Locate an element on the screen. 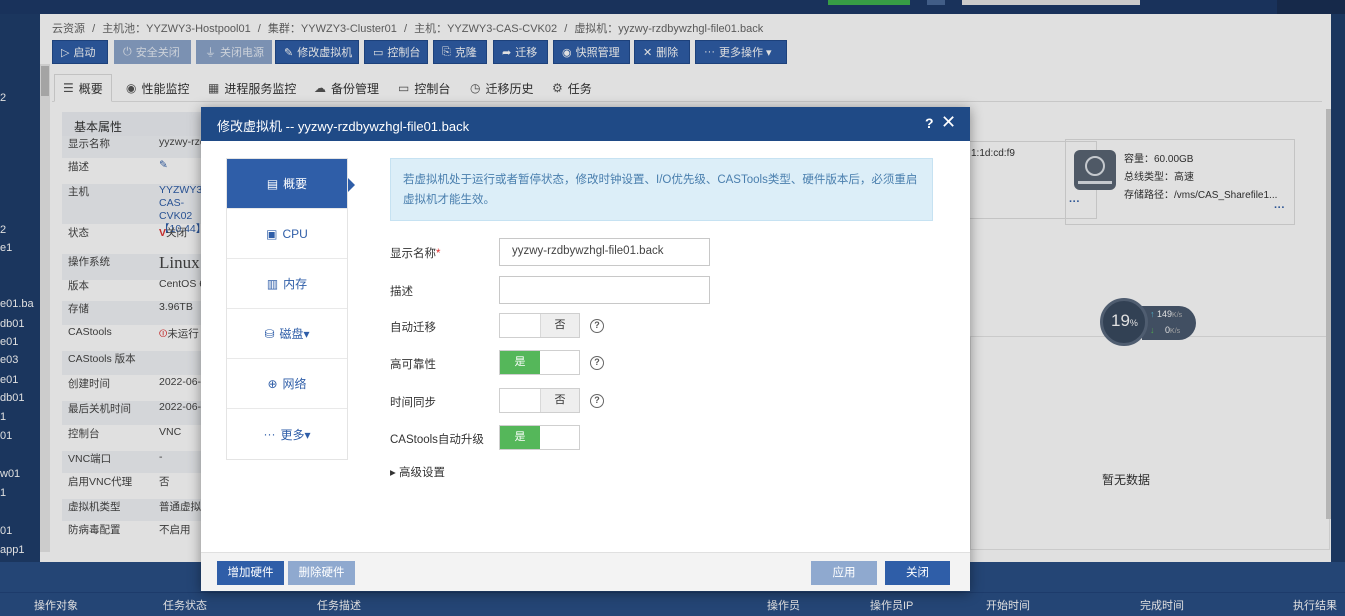 Image resolution: width=1345 pixels, height=616 pixels. top-right-area is located at coordinates (1311, 7).